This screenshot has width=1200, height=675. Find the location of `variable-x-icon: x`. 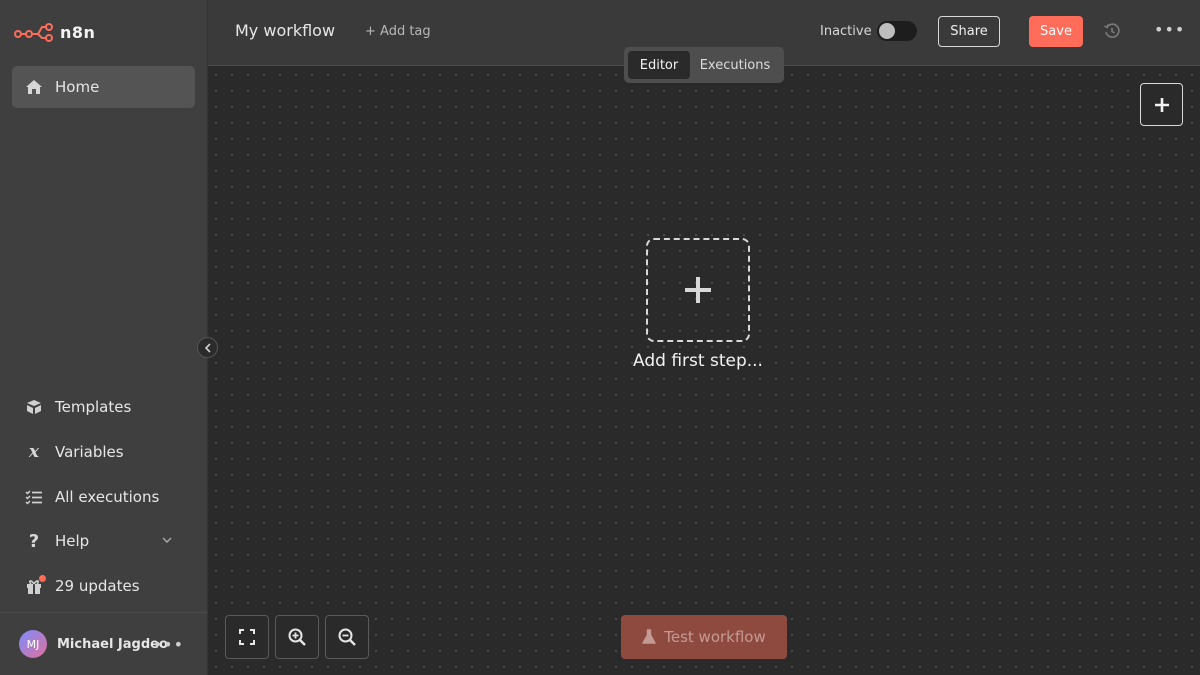

variable-x-icon: x is located at coordinates (34, 452).